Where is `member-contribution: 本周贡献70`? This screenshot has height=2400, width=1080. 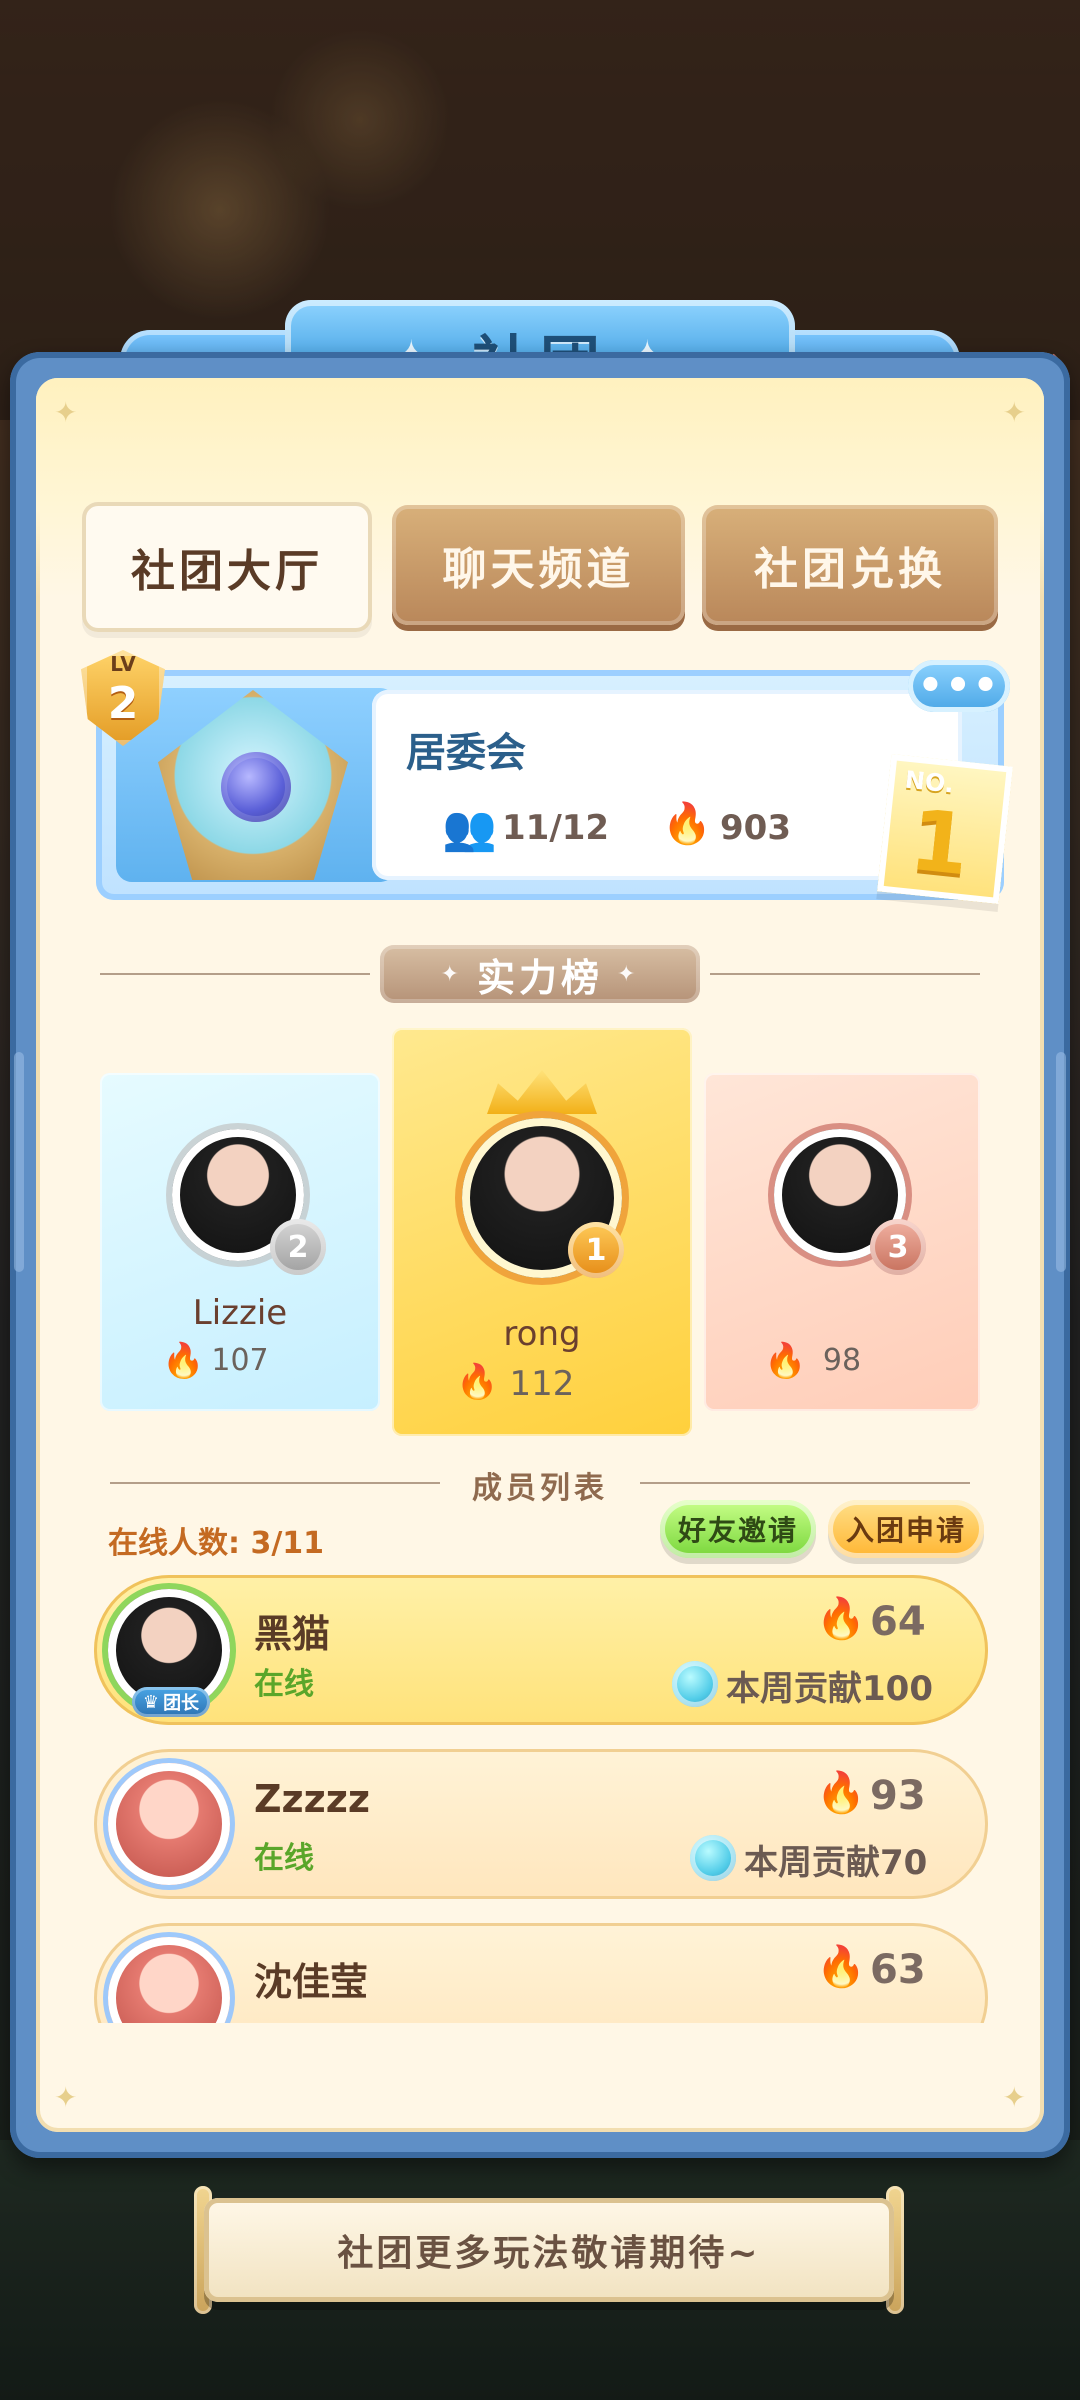
member-contribution: 本周贡献70 is located at coordinates (836, 1863).